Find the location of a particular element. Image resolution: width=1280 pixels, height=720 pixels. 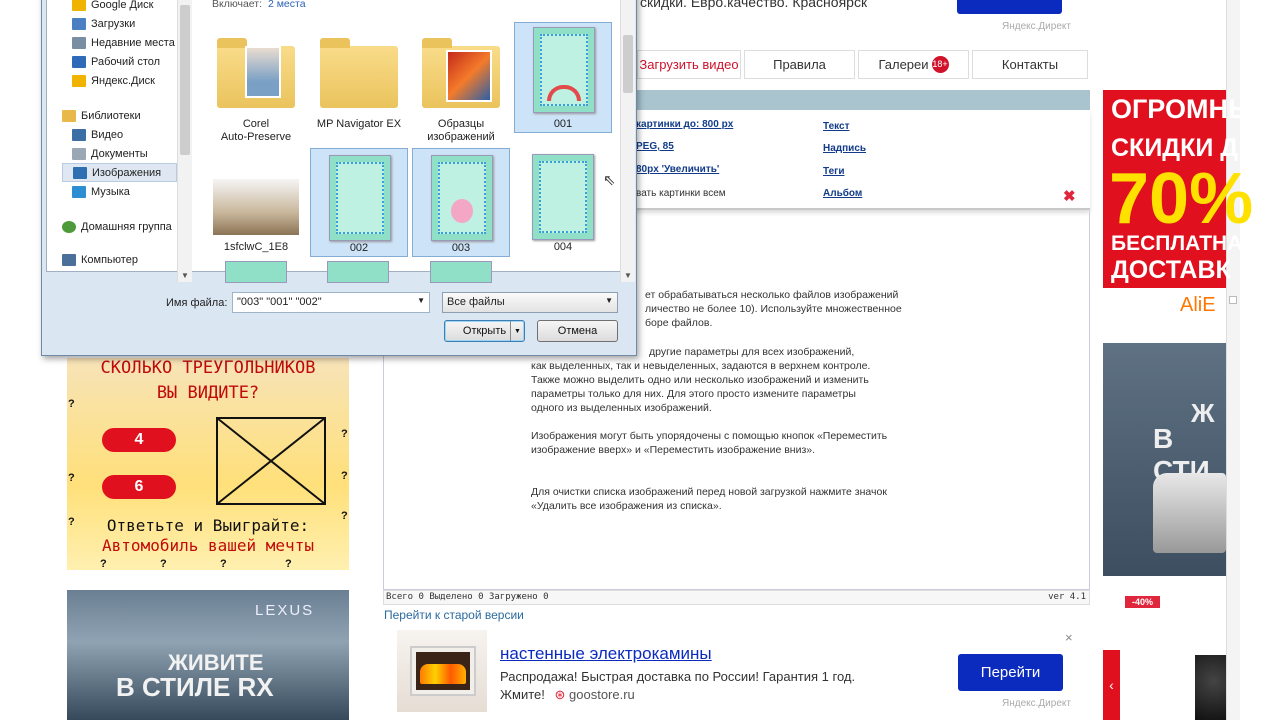

nav-rules: Правила is located at coordinates (799, 64).